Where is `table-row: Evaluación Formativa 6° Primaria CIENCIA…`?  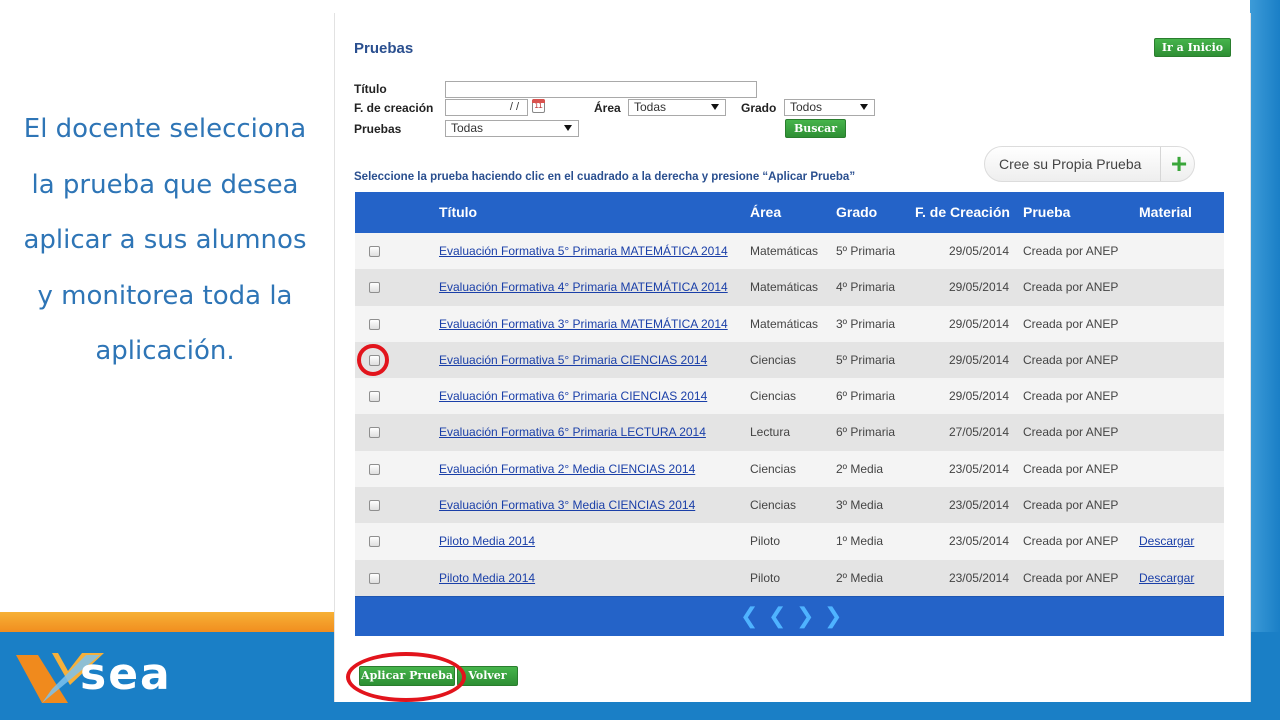
table-row: Evaluación Formativa 6° Primaria CIENCIA… is located at coordinates (789, 396).